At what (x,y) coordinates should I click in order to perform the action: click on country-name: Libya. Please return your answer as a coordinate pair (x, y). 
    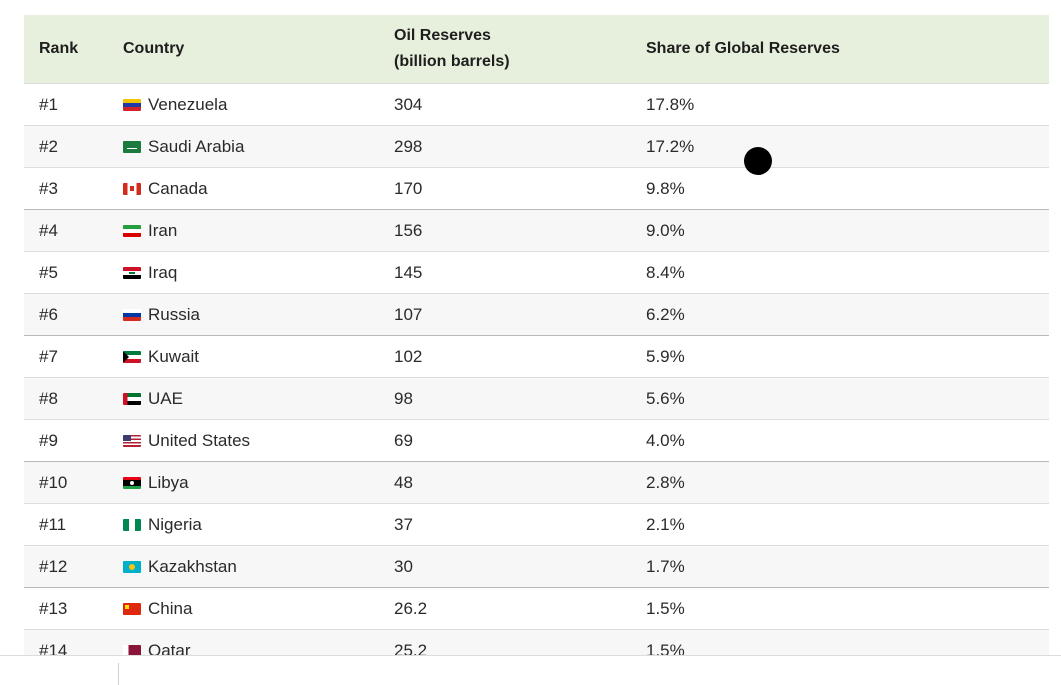
    Looking at the image, I should click on (168, 482).